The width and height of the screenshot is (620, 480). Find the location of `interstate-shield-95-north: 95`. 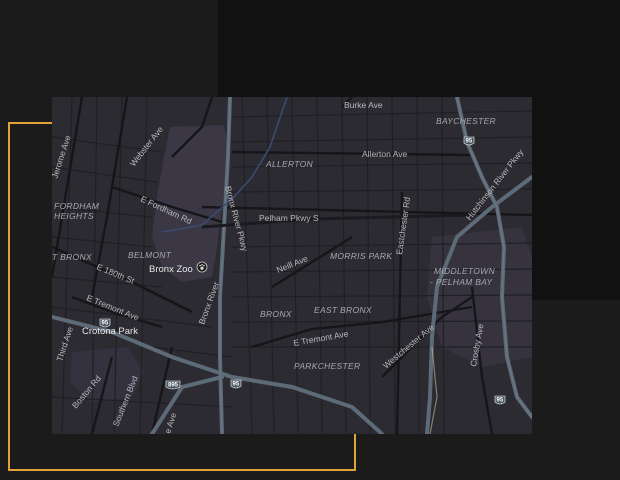

interstate-shield-95-north: 95 is located at coordinates (469, 141).